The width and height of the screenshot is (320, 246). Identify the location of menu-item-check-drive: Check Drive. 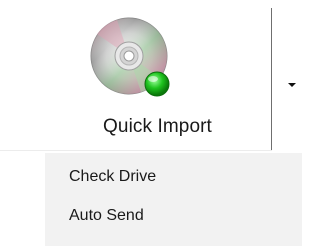
(173, 178).